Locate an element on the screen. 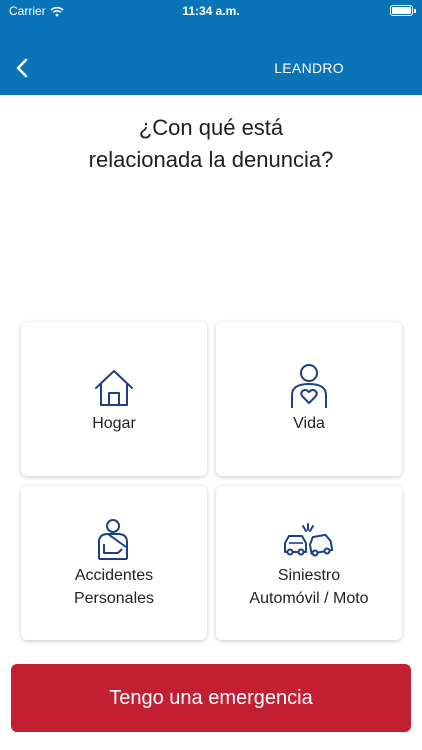 The image size is (422, 750). user-name: LEANDRO is located at coordinates (309, 68).